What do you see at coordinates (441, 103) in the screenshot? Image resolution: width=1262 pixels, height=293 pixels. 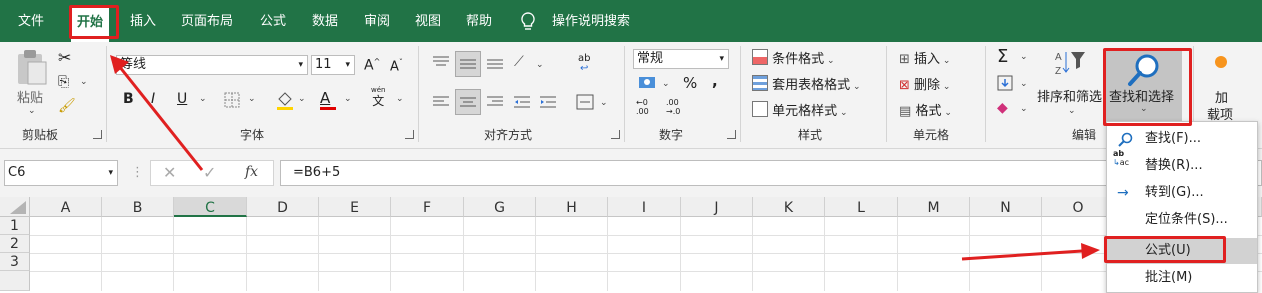 I see `align-left-icon` at bounding box center [441, 103].